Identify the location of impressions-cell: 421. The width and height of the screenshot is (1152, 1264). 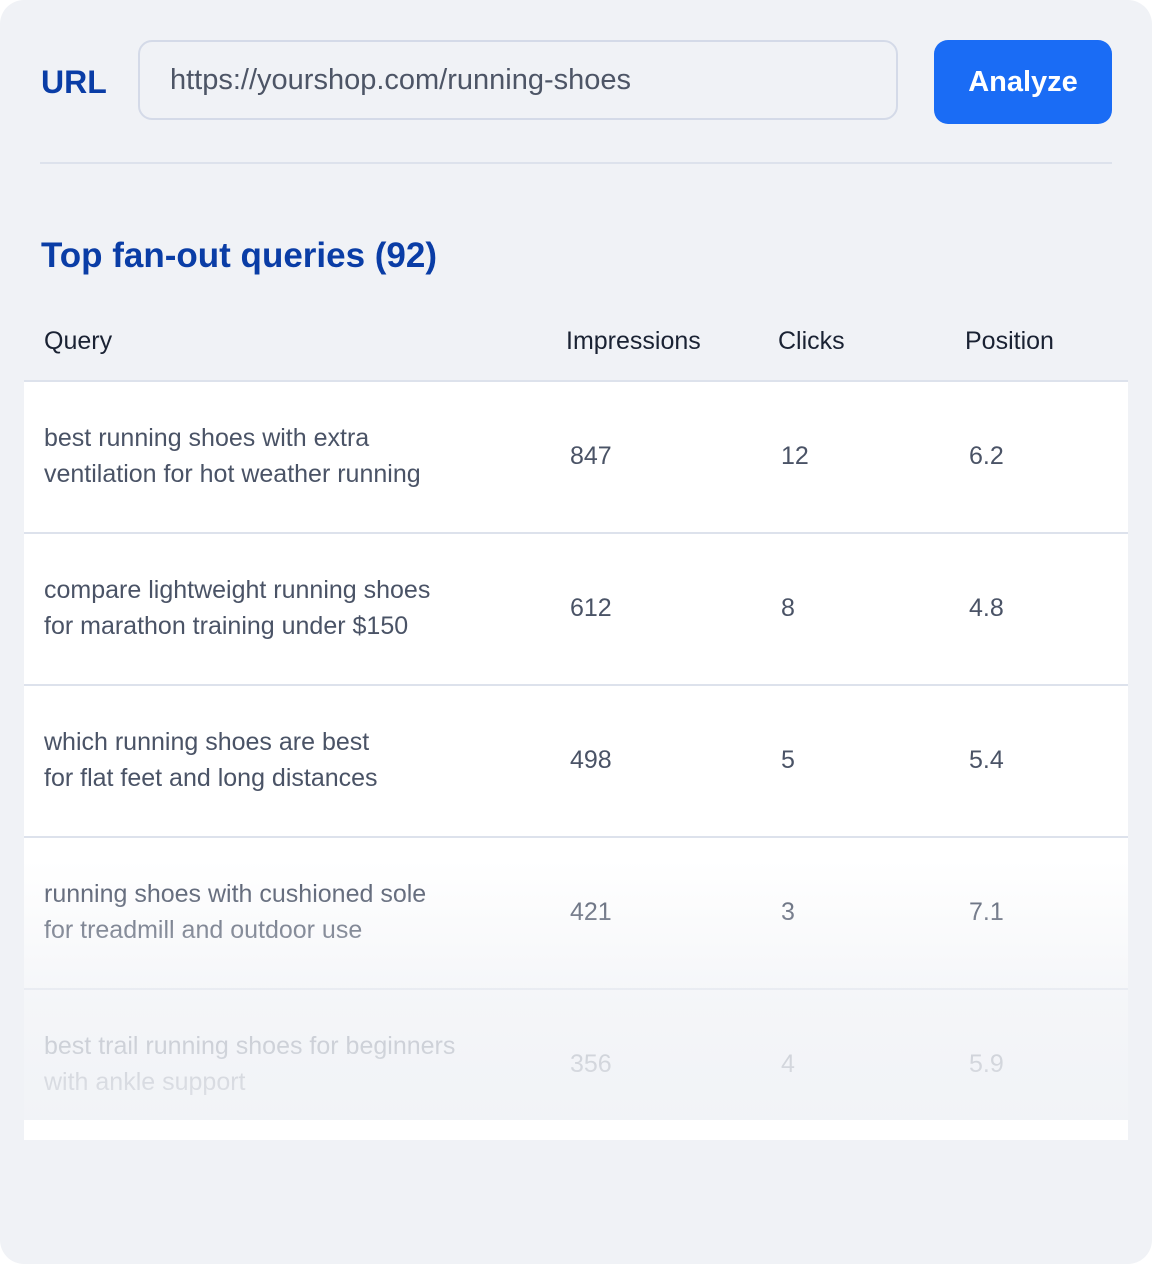
(591, 912).